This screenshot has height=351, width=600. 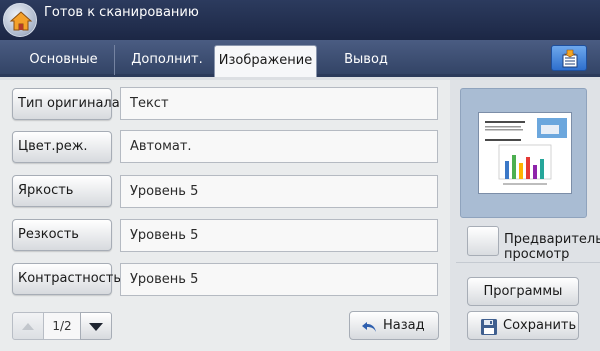 I want to click on preview-page-image, so click(x=525, y=153).